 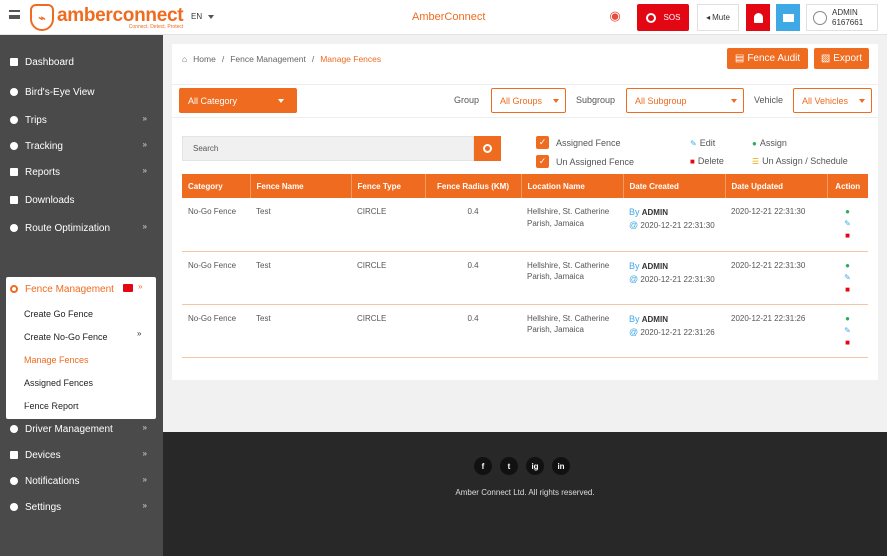 I want to click on download-icon, so click(x=14, y=200).